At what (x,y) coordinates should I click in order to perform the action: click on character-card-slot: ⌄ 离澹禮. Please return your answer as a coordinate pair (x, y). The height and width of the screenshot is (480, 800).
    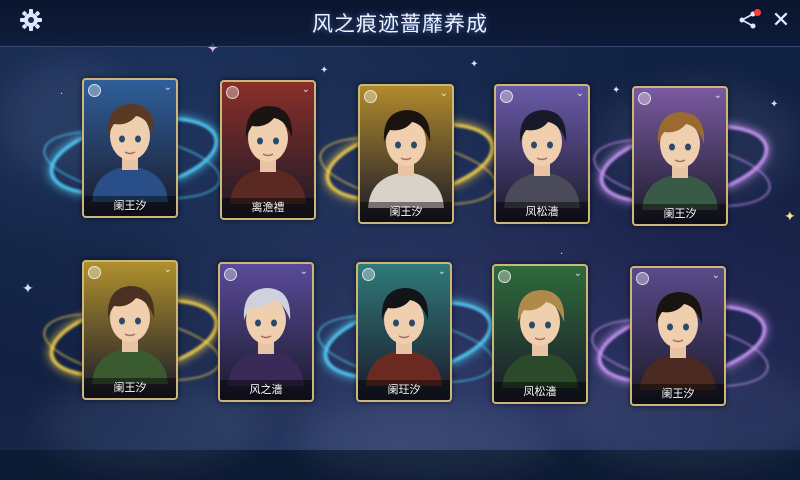
    Looking at the image, I should click on (268, 150).